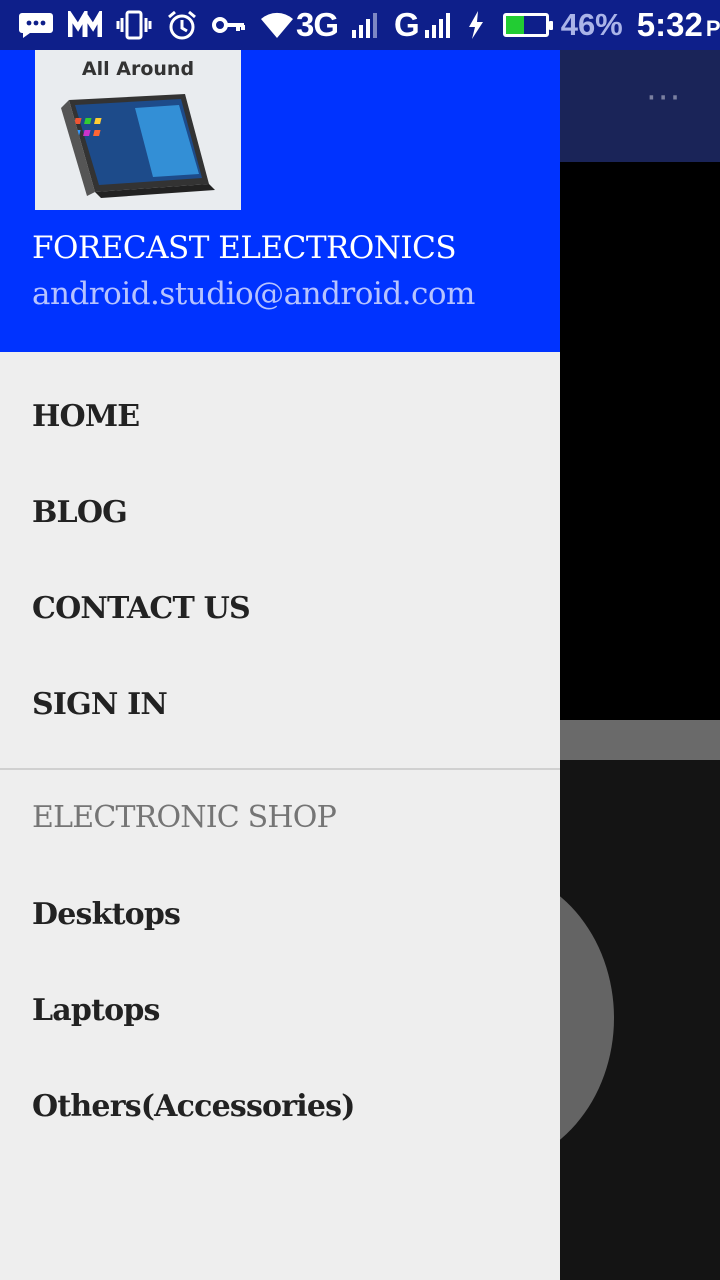  I want to click on menu-item-sign-in: SIGN IN, so click(280, 704).